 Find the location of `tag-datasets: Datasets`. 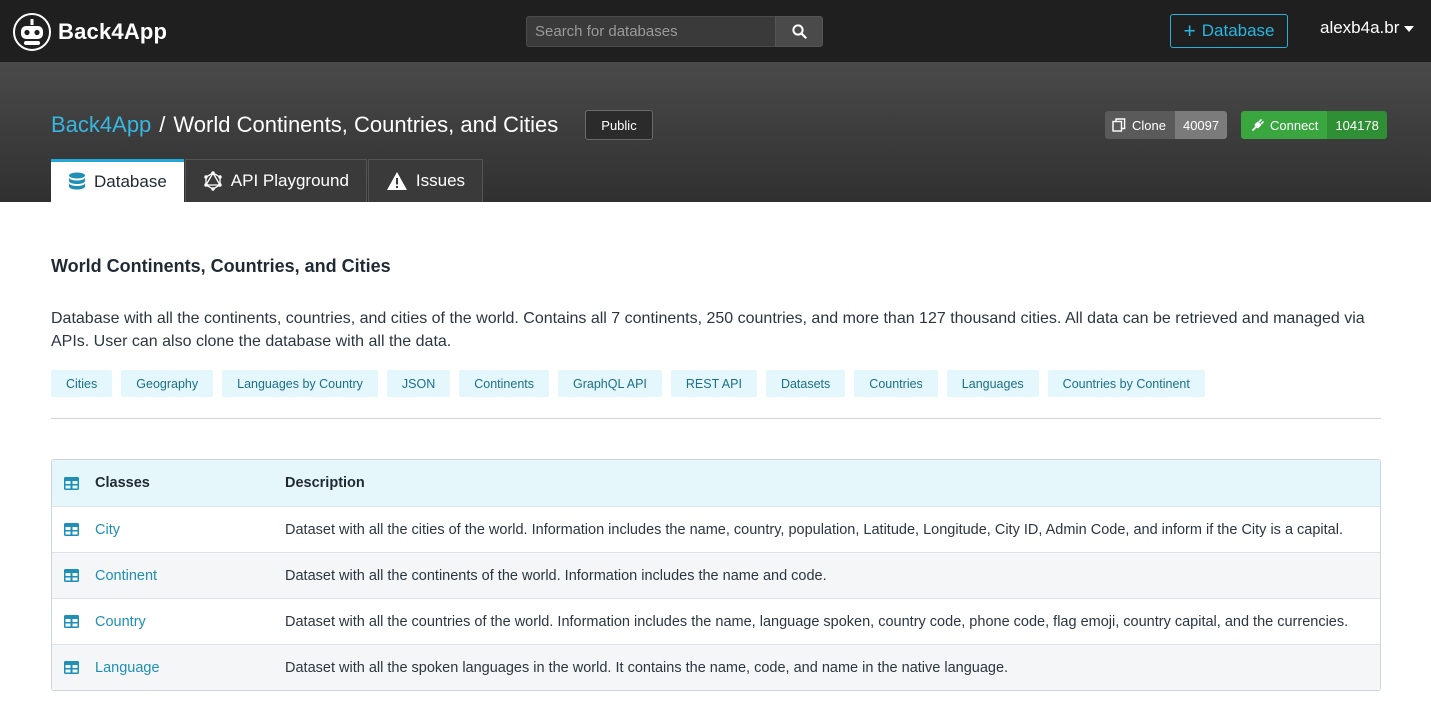

tag-datasets: Datasets is located at coordinates (805, 383).